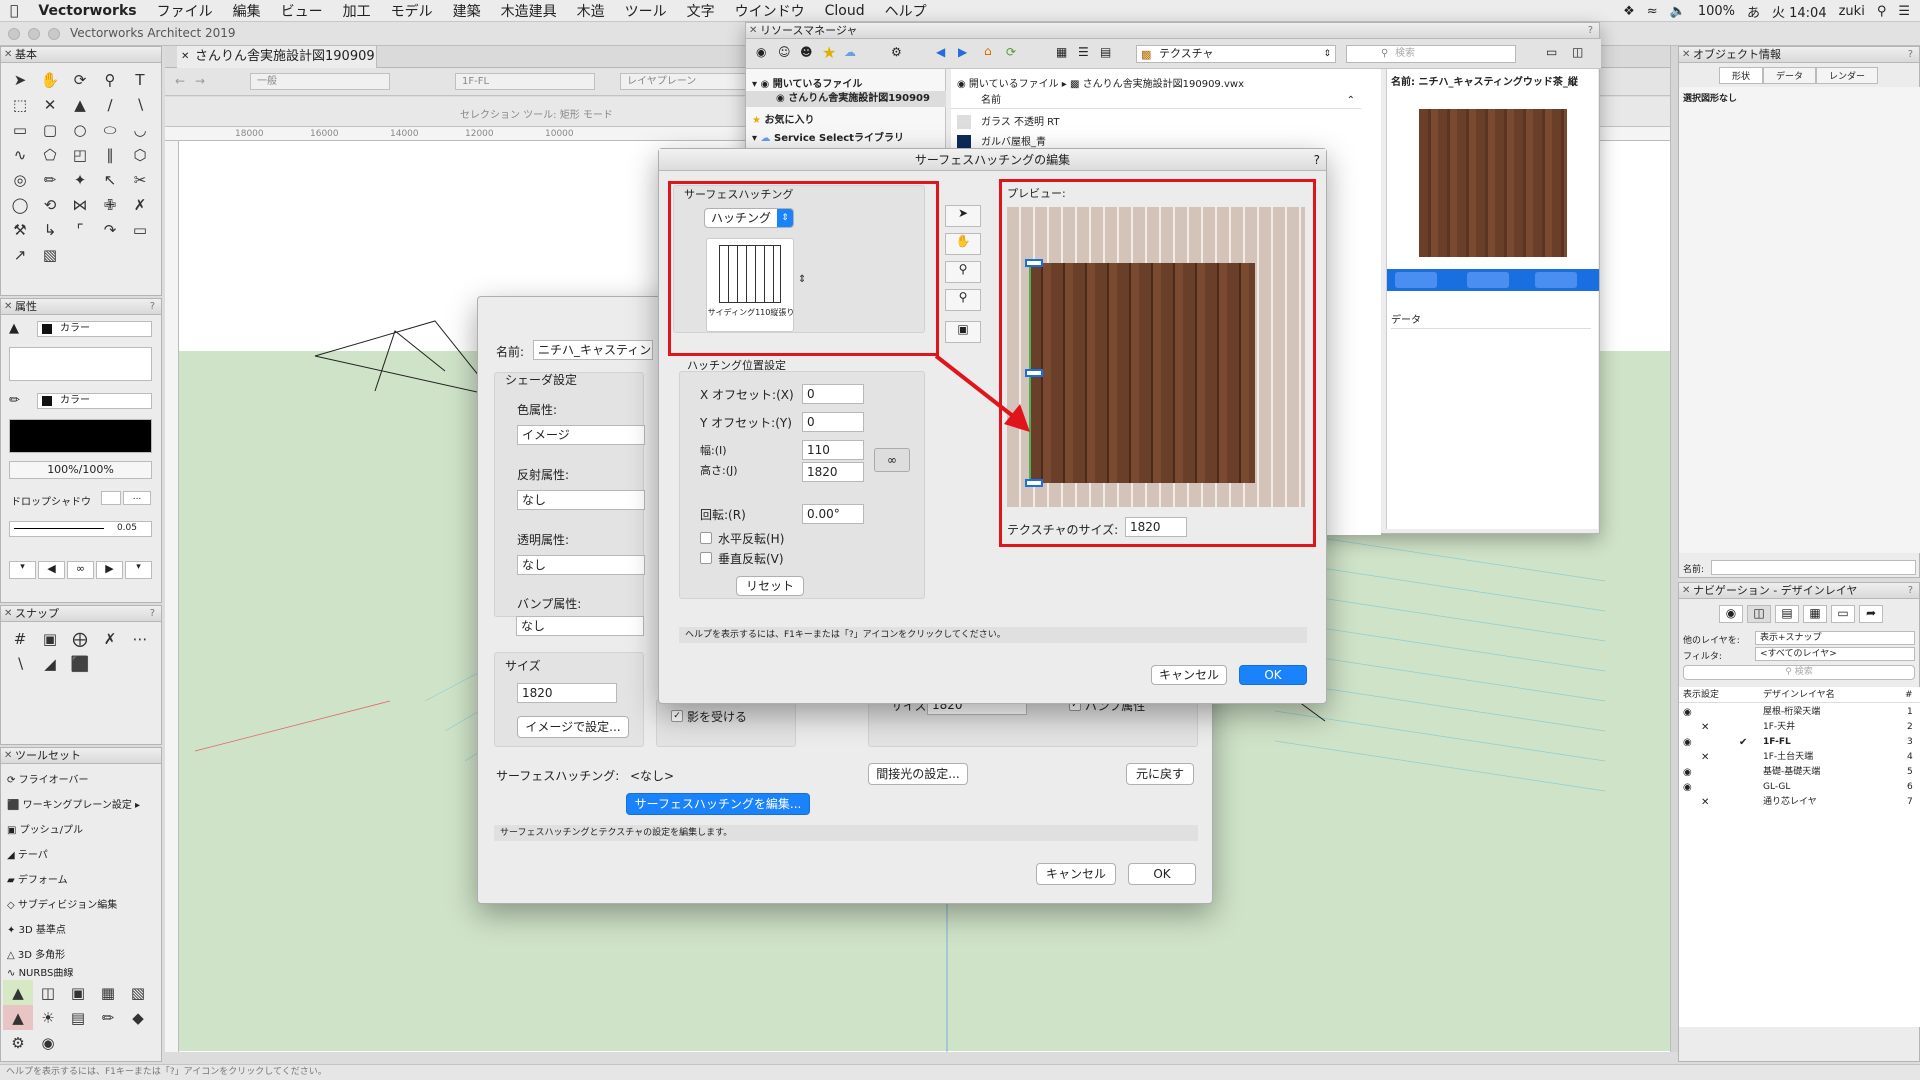 This screenshot has height=1080, width=1920. I want to click on tree-current-file: ◉ さんりん舎実施設計図190909, so click(846, 99).